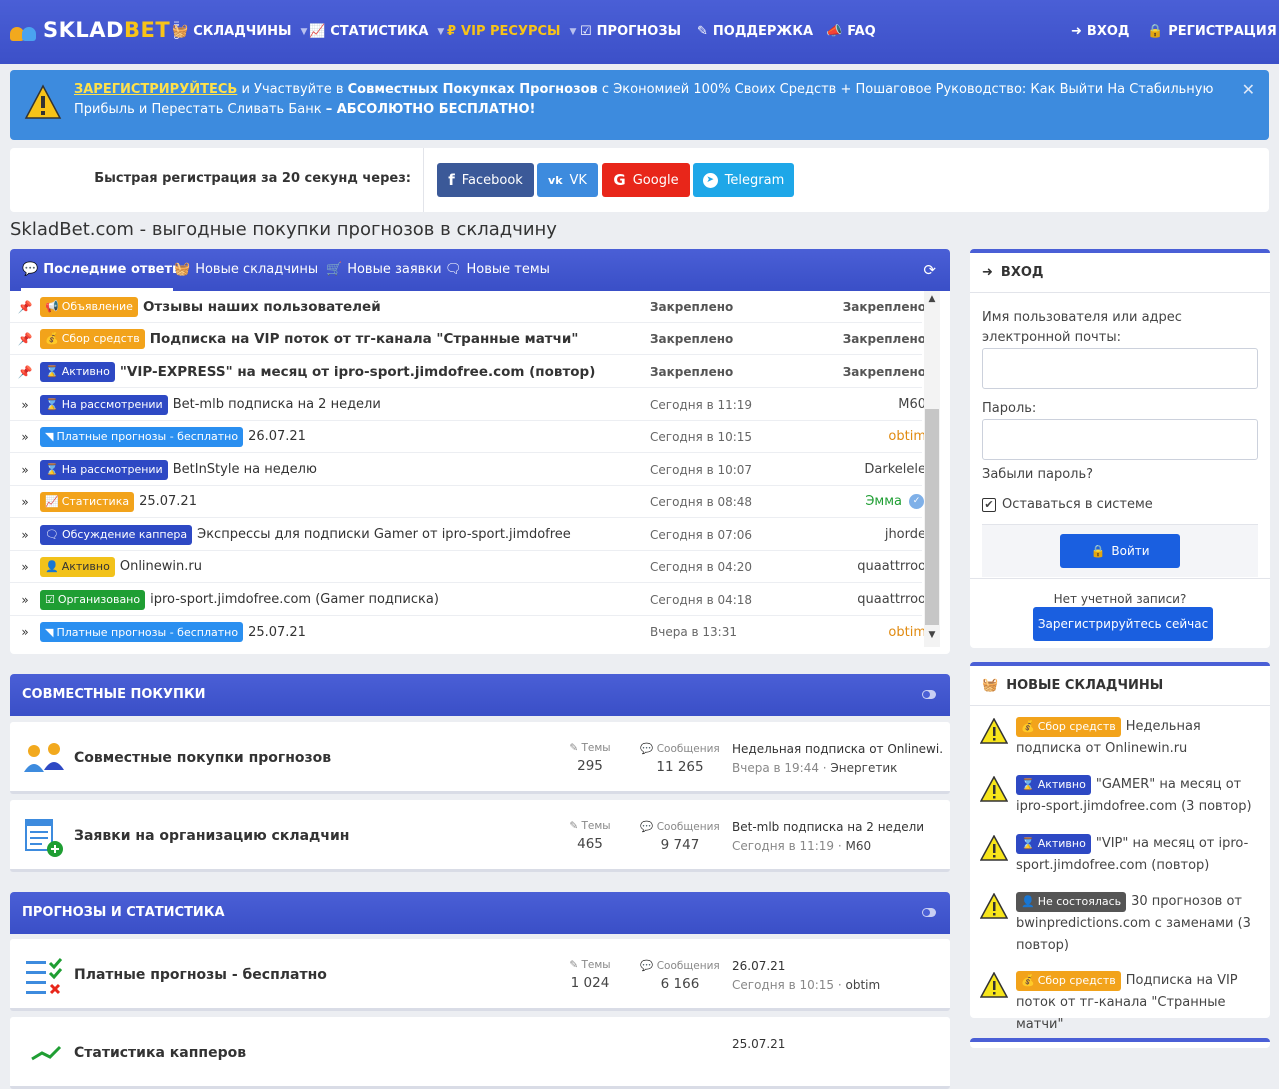  I want to click on register-link: ЗАРЕГИСТРИРУЙТЕСЬ, so click(155, 89).